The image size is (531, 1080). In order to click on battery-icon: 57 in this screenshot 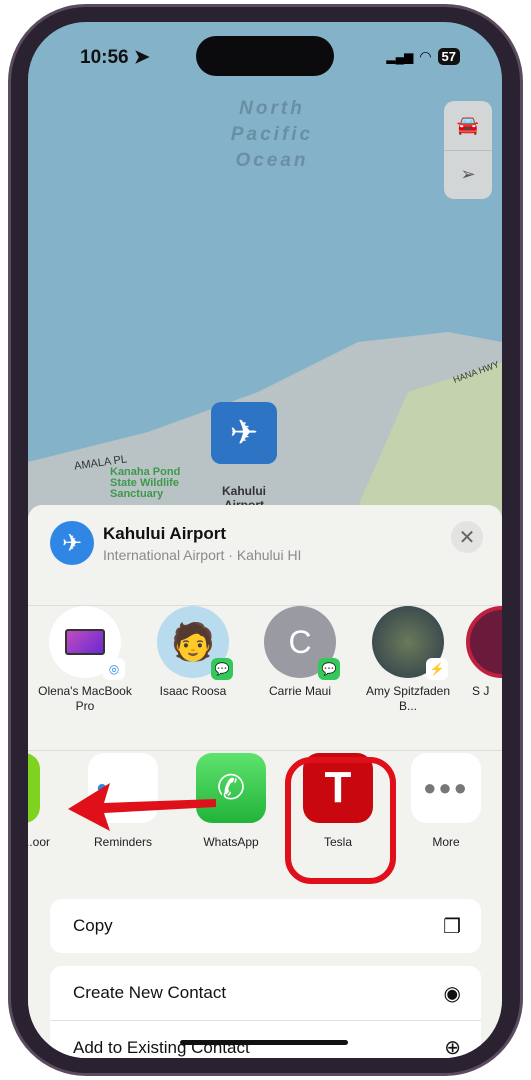, I will do `click(448, 56)`.